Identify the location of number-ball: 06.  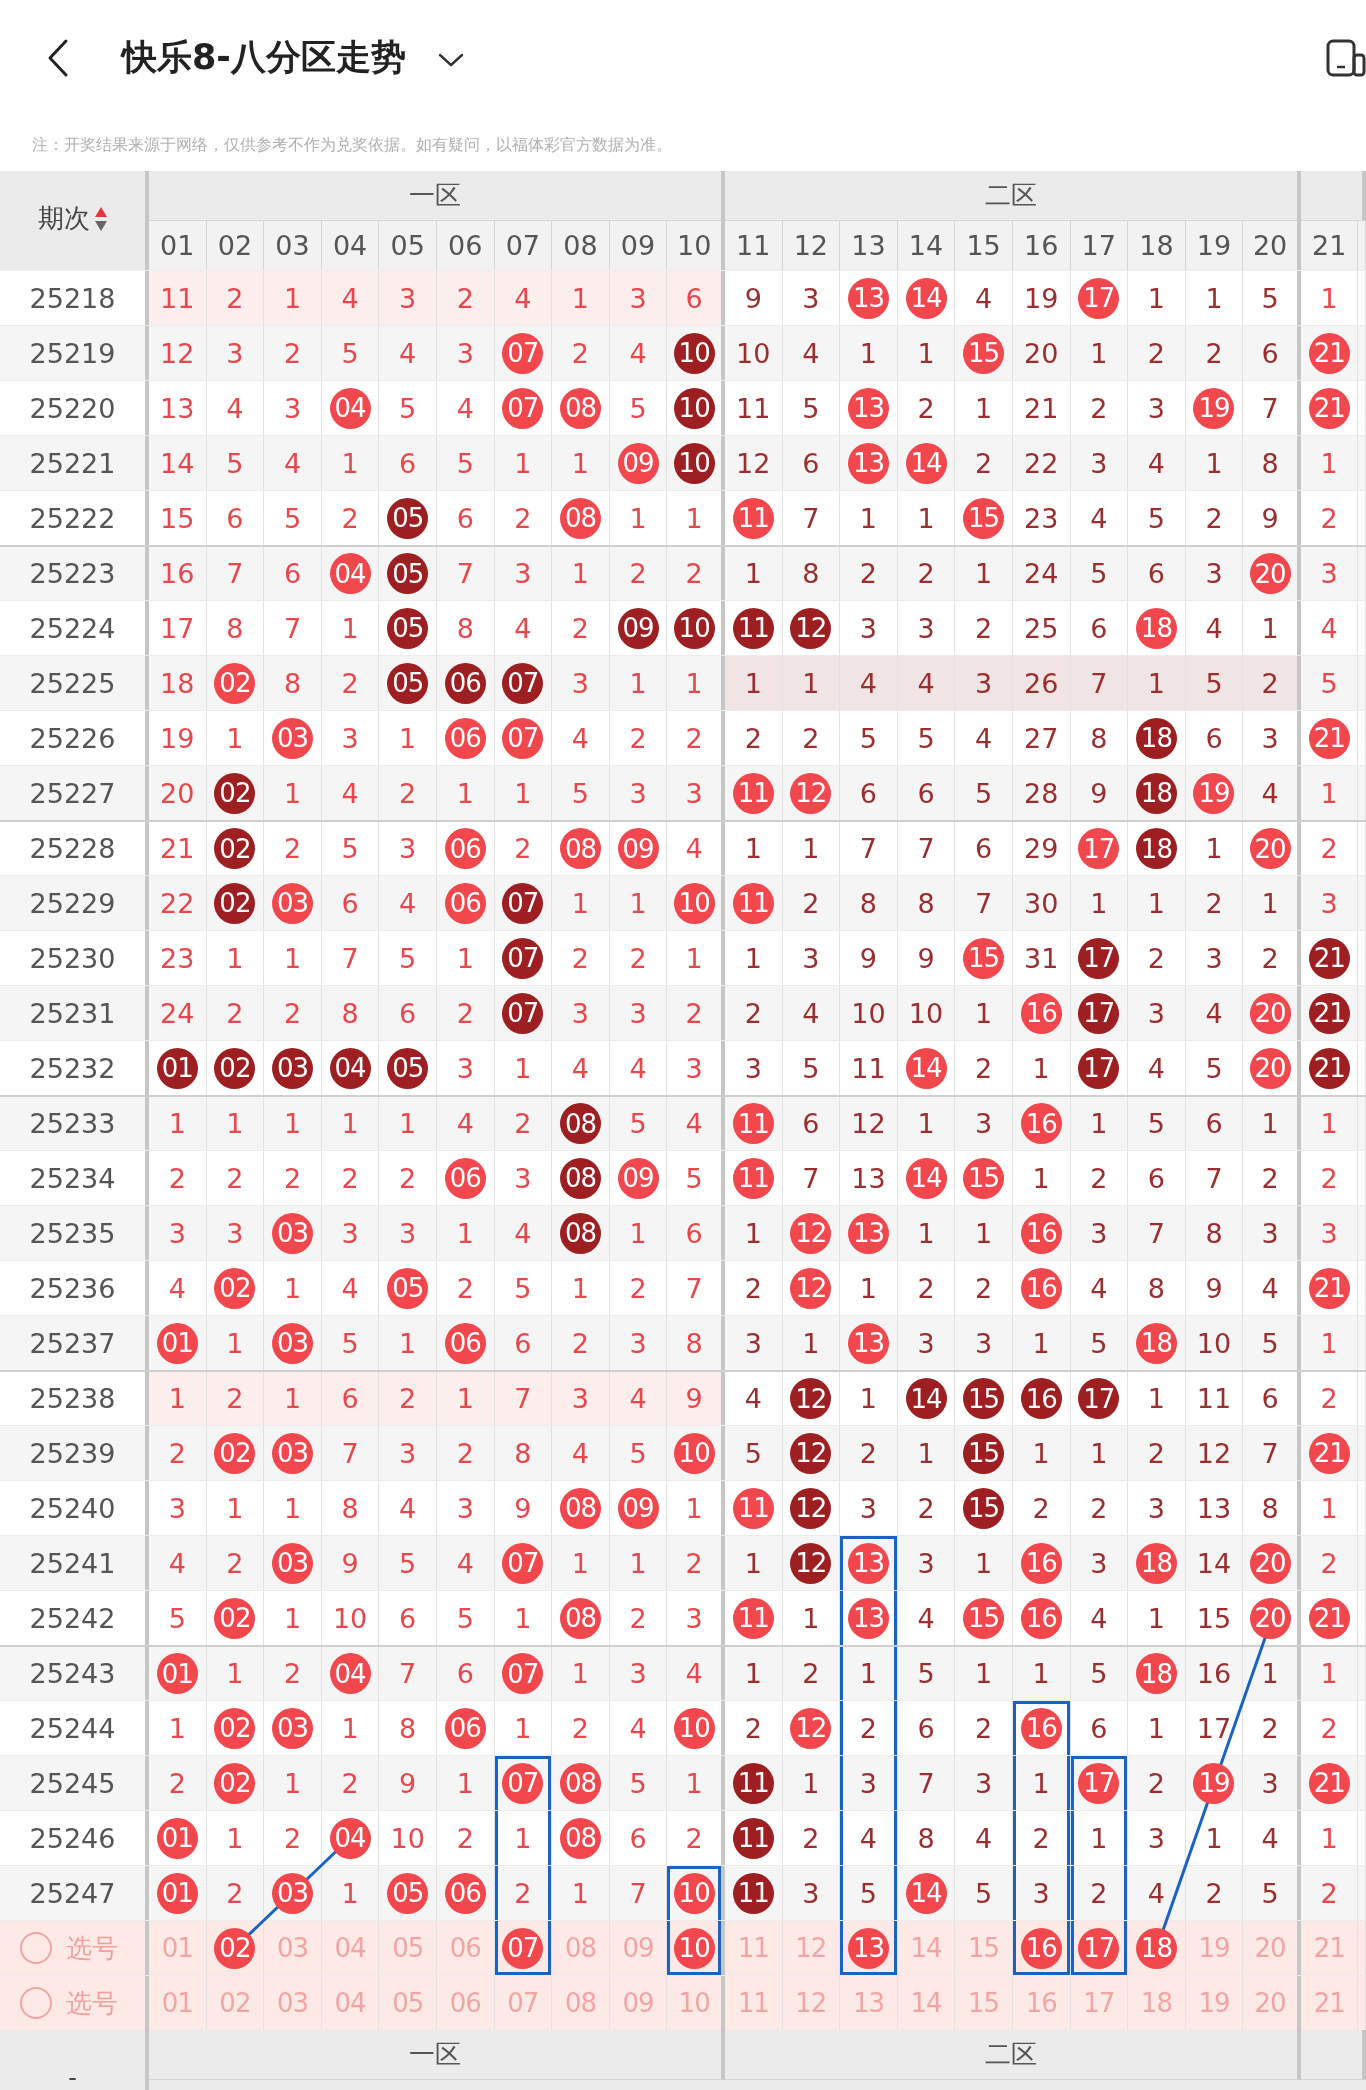
(465, 683).